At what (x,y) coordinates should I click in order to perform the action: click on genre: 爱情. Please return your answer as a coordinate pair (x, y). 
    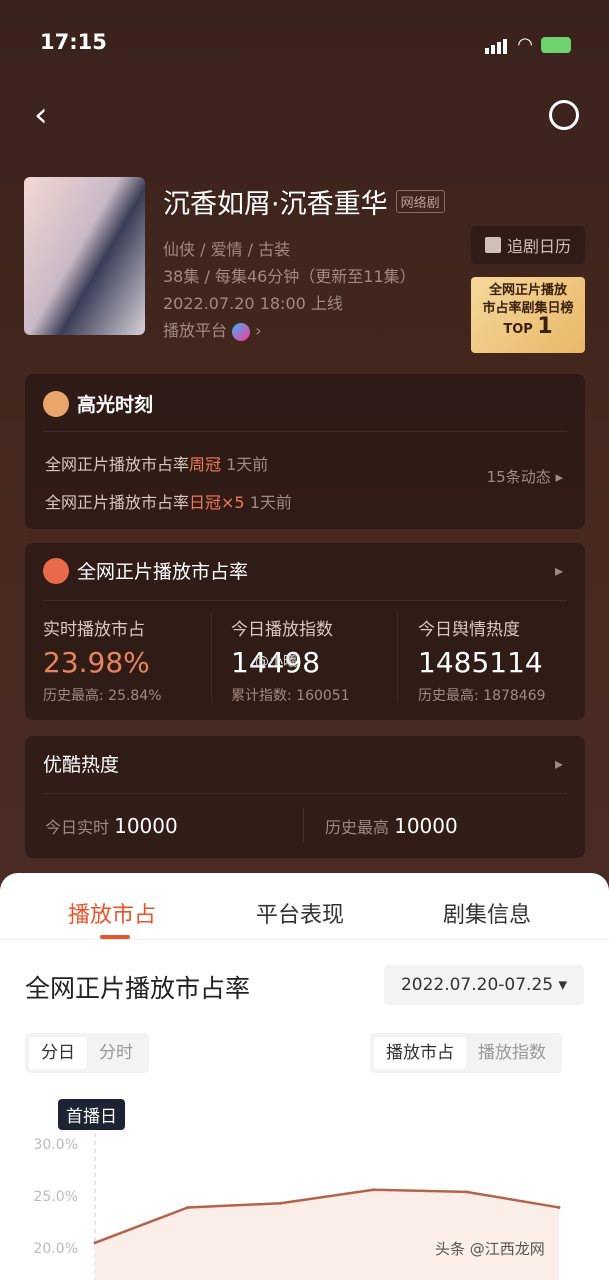
    Looking at the image, I should click on (226, 249).